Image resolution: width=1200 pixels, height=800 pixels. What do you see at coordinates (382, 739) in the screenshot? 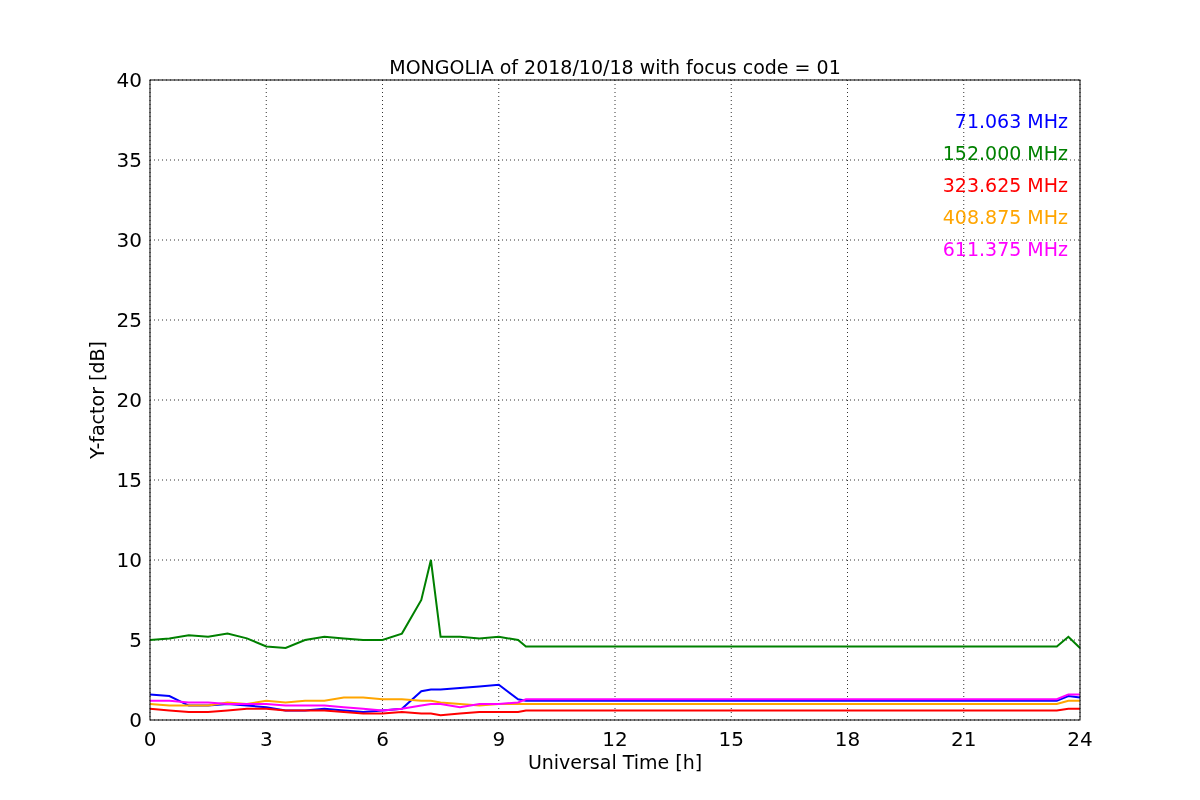
I see `tick-label: 6` at bounding box center [382, 739].